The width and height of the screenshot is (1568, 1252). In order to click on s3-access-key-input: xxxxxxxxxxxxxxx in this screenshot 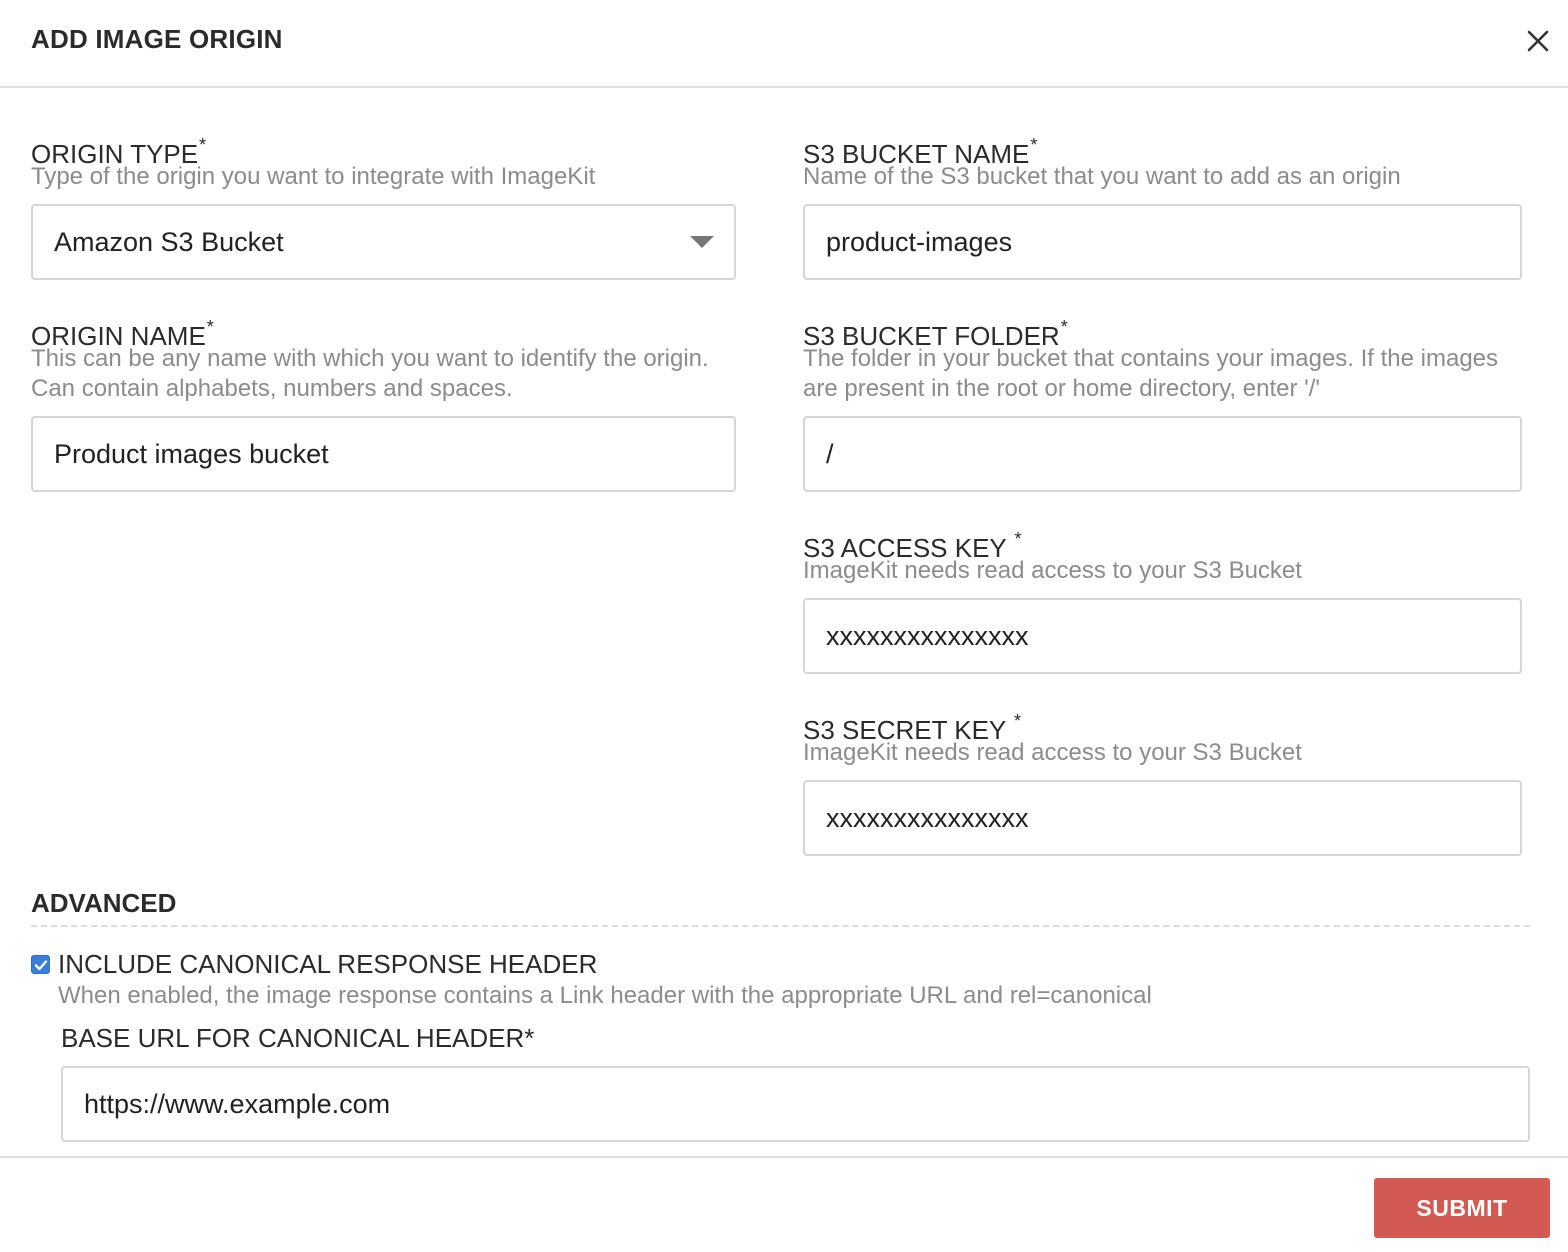, I will do `click(1162, 636)`.